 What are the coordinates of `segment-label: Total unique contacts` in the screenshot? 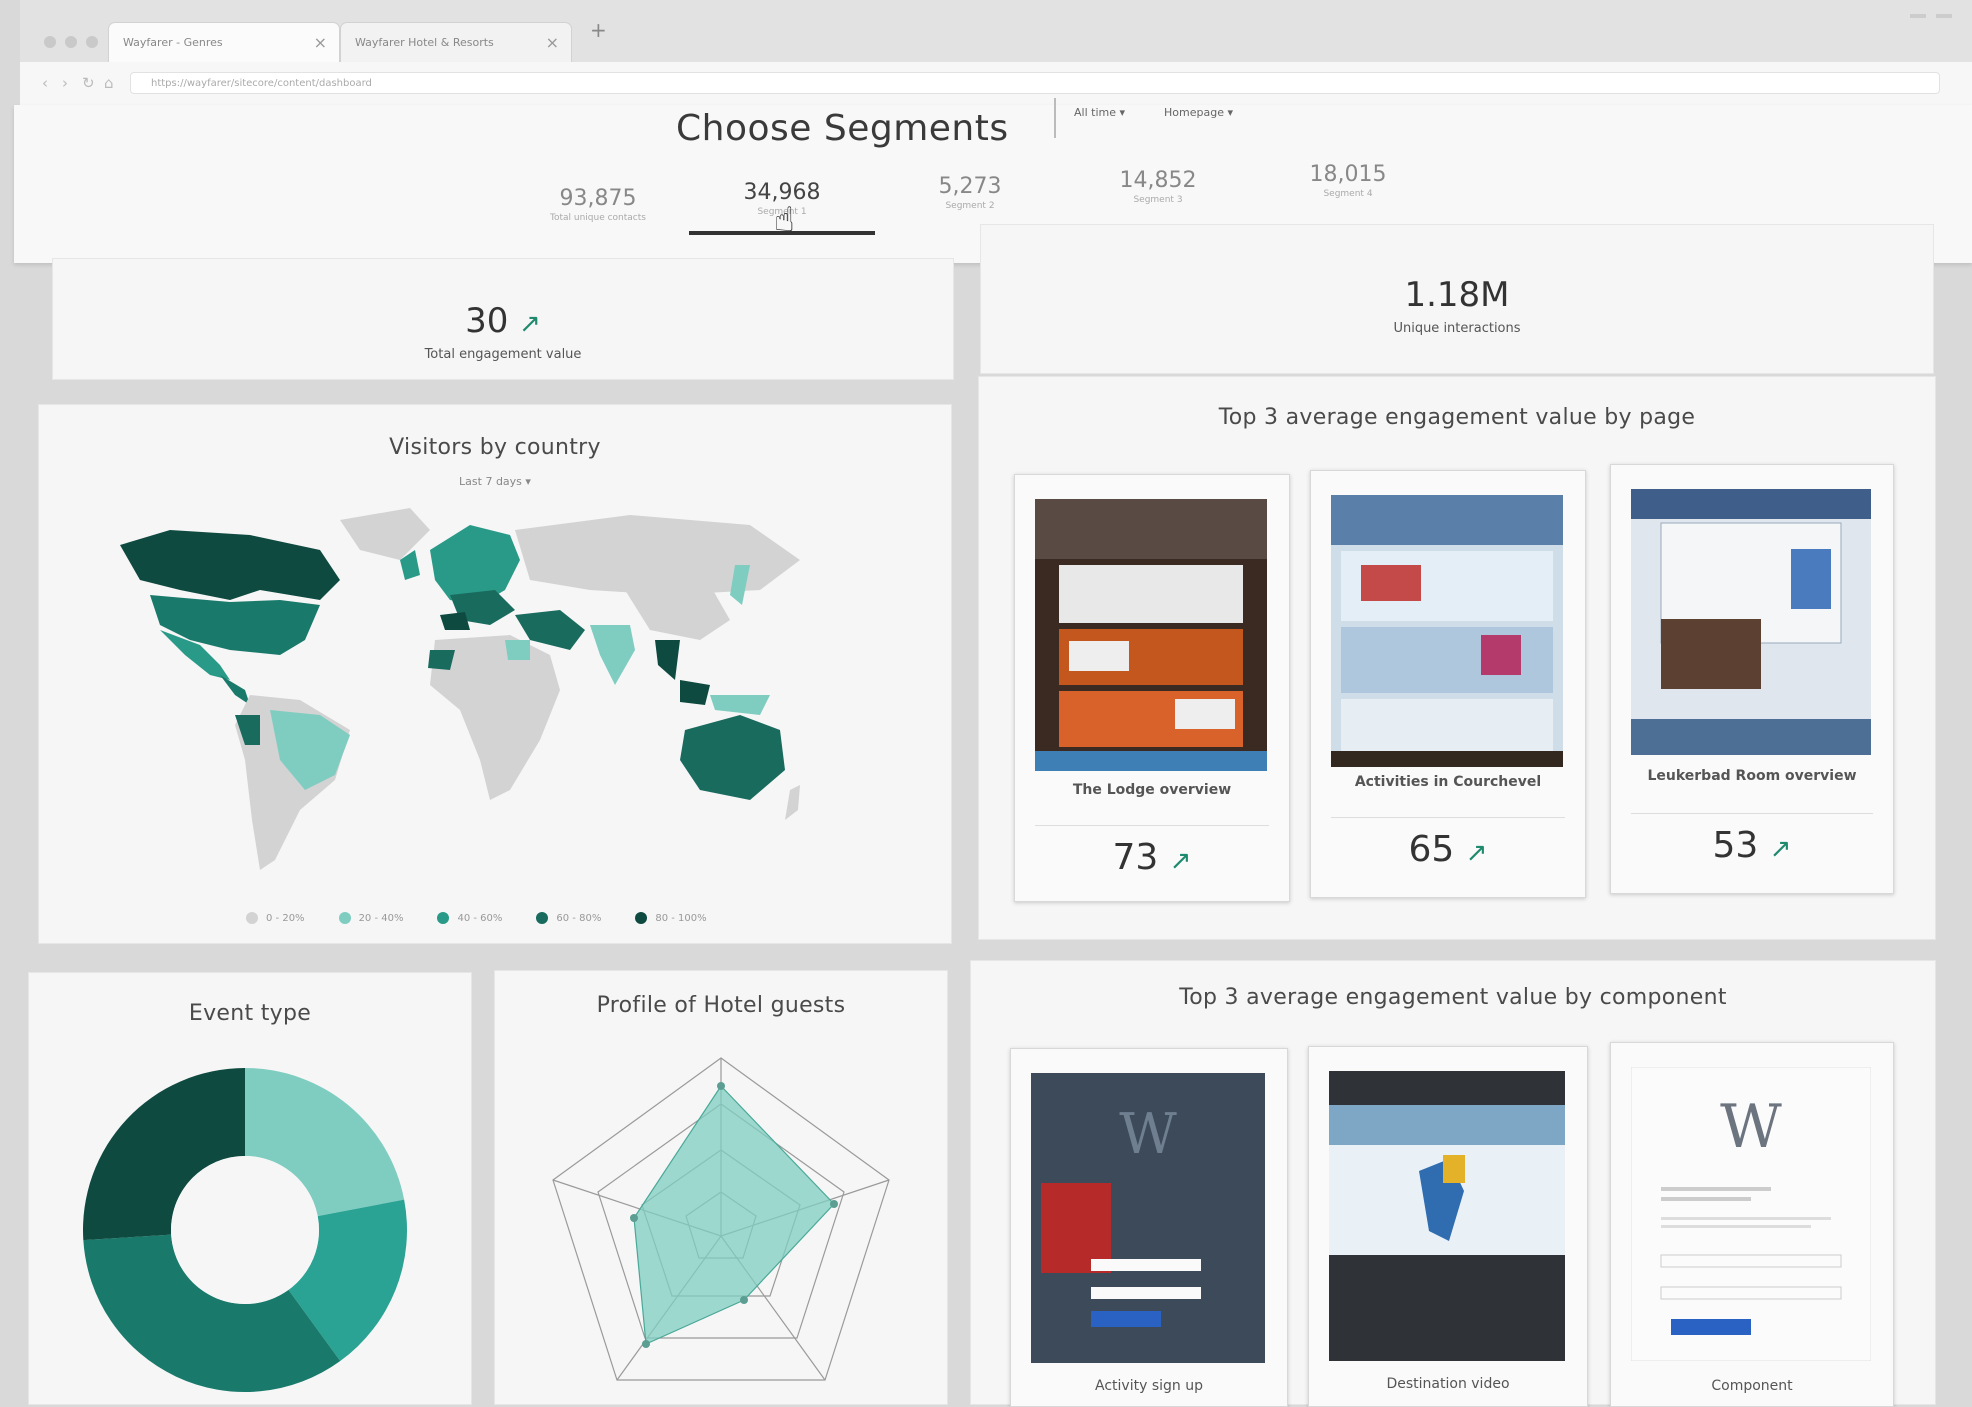 It's located at (598, 218).